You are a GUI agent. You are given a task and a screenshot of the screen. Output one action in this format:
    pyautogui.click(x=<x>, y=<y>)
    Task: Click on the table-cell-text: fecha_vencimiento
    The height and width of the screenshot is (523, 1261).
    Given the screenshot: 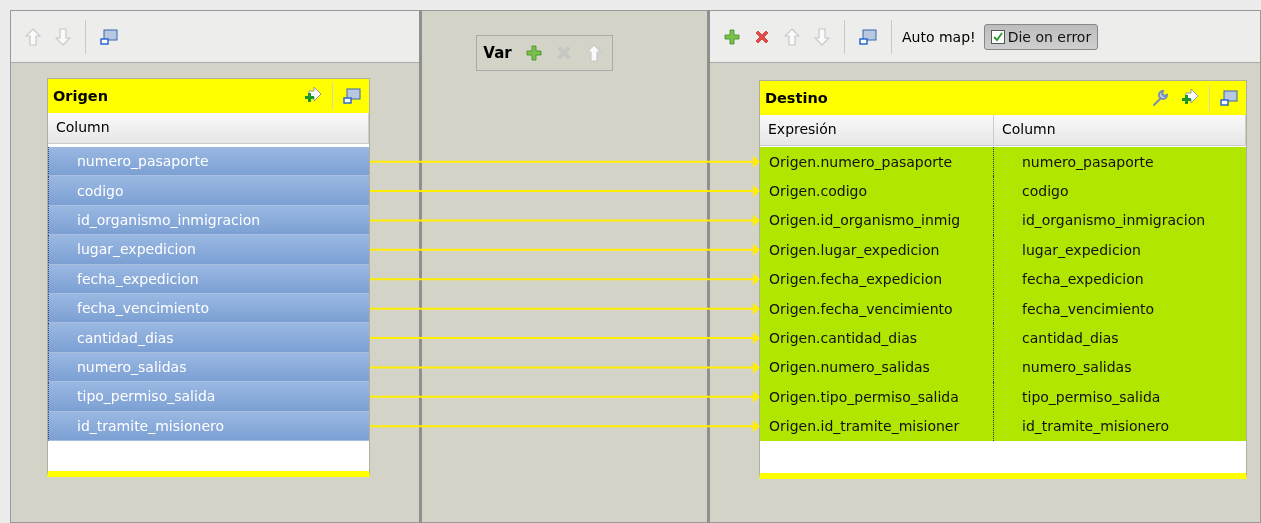 What is the action you would take?
    pyautogui.click(x=1088, y=308)
    